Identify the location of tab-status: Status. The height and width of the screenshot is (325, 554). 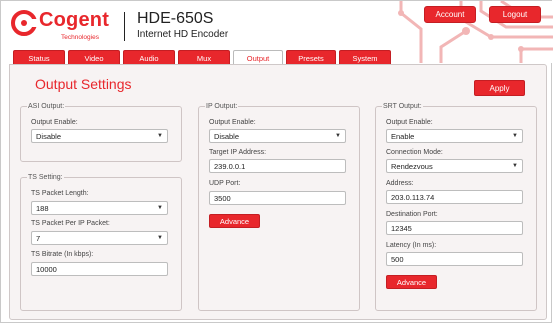
(39, 57).